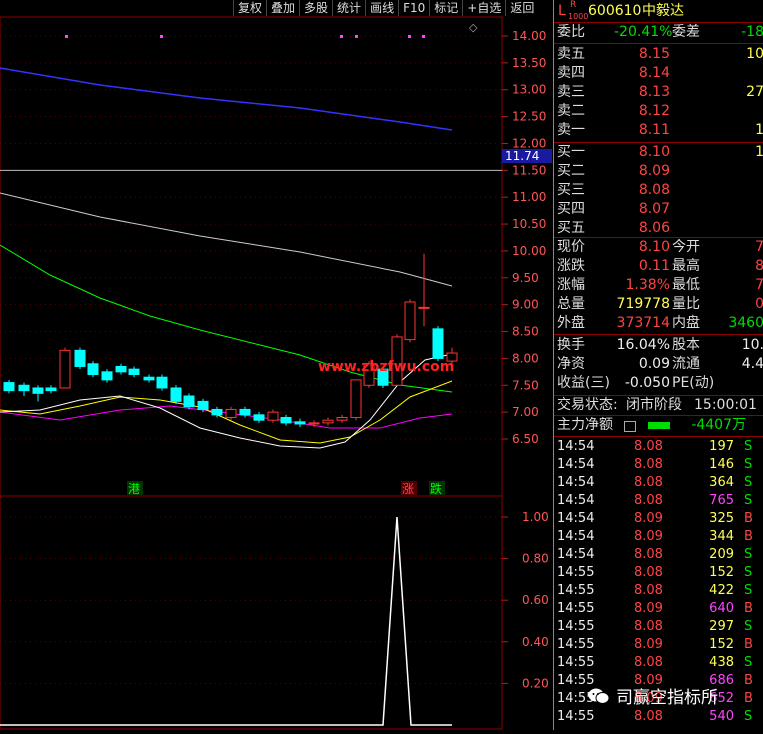 The image size is (763, 734). I want to click on bid-label: 买四, so click(571, 209).